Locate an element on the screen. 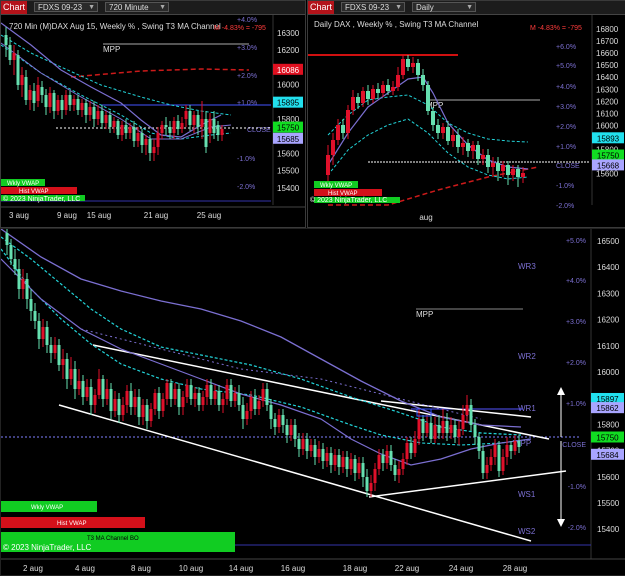  interval-selector: Daily ▼ is located at coordinates (444, 7).